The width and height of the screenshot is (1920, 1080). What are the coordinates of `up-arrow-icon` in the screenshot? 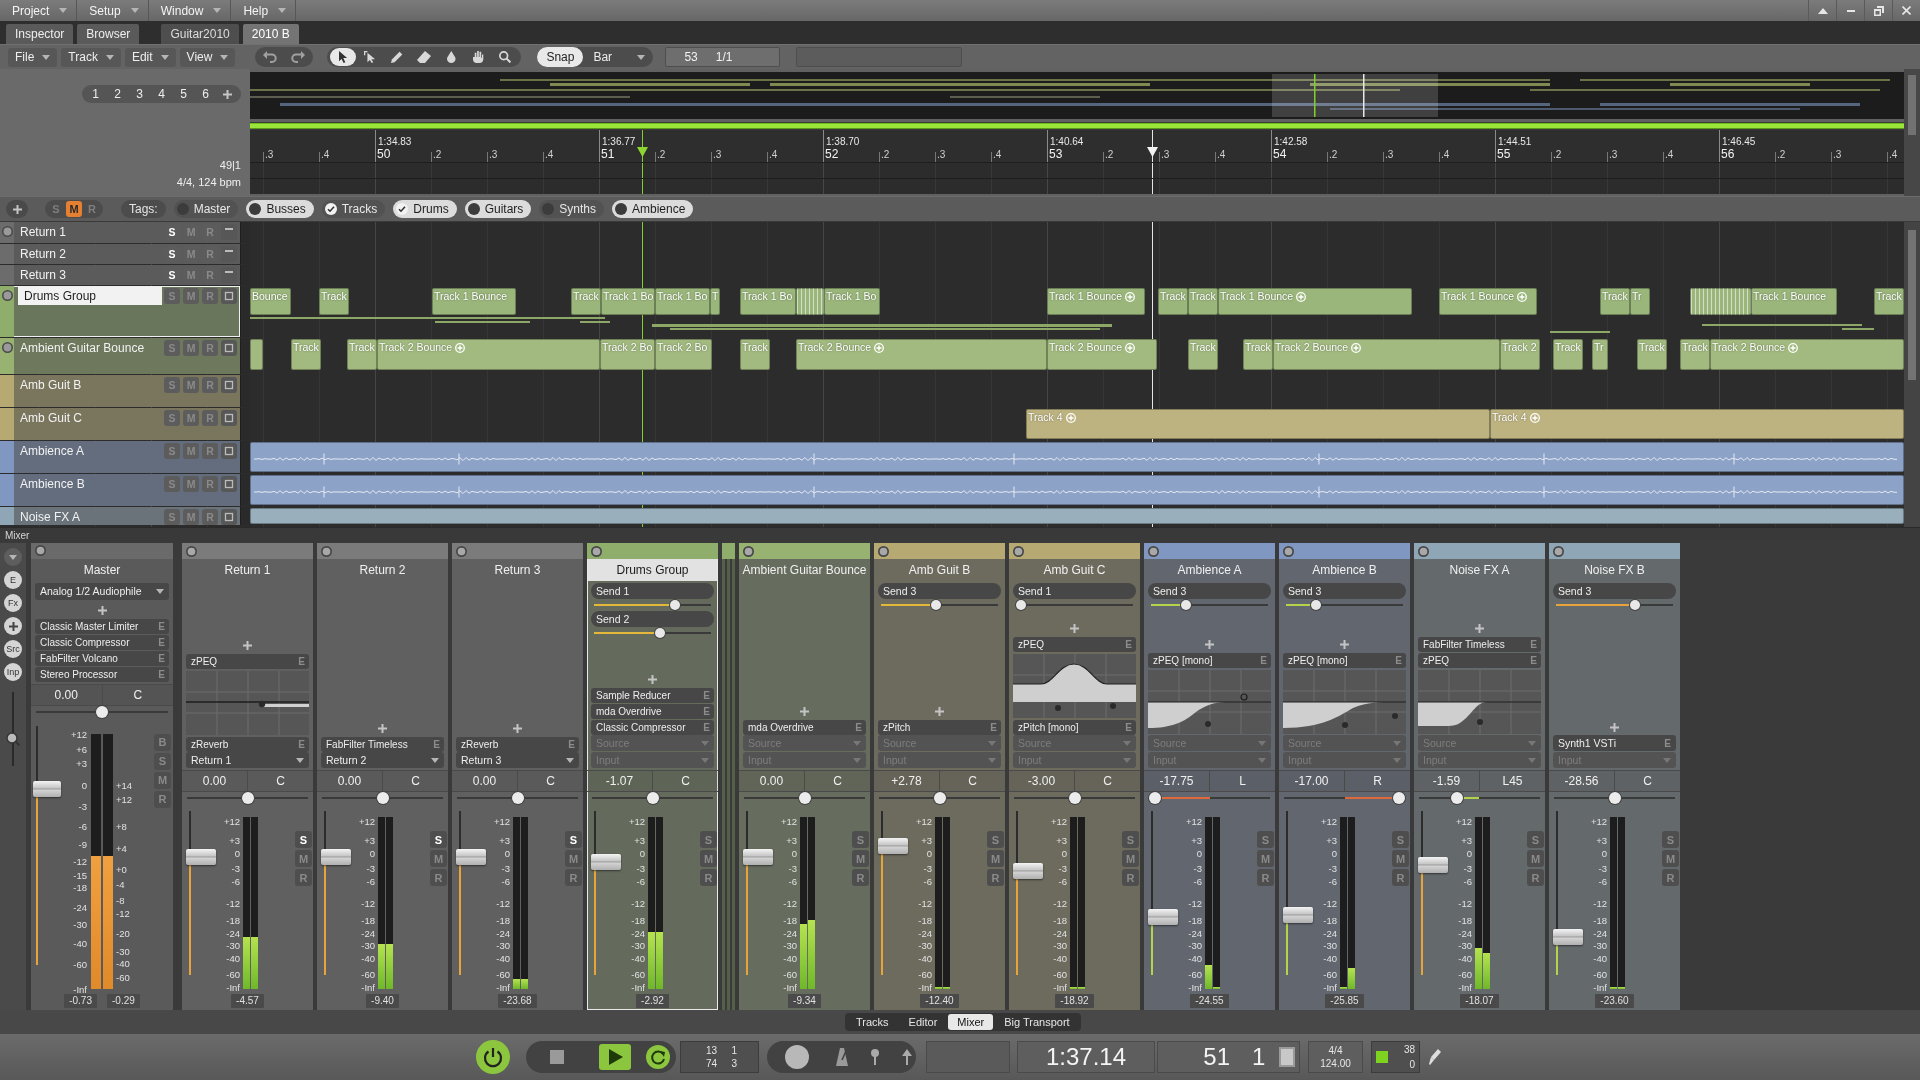 It's located at (907, 1057).